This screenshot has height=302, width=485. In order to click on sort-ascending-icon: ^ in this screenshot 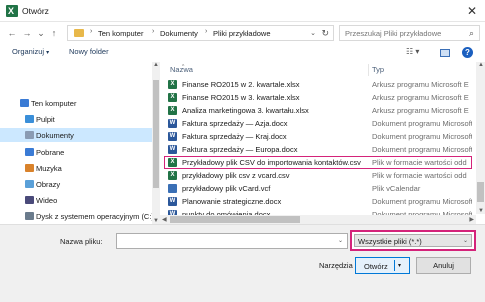, I will do `click(183, 67)`.